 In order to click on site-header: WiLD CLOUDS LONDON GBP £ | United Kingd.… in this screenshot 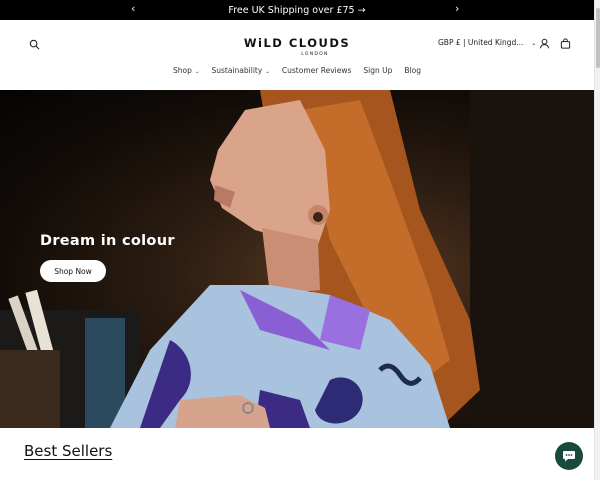, I will do `click(297, 55)`.